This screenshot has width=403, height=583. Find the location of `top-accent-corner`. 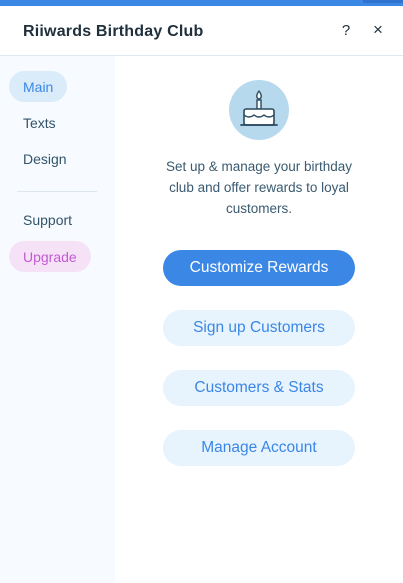

top-accent-corner is located at coordinates (383, 1).